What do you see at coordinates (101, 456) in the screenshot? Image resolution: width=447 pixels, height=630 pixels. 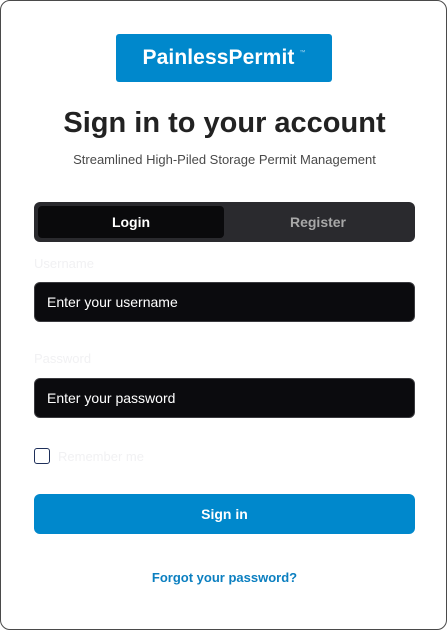 I see `remember-me-label: Remember me` at bounding box center [101, 456].